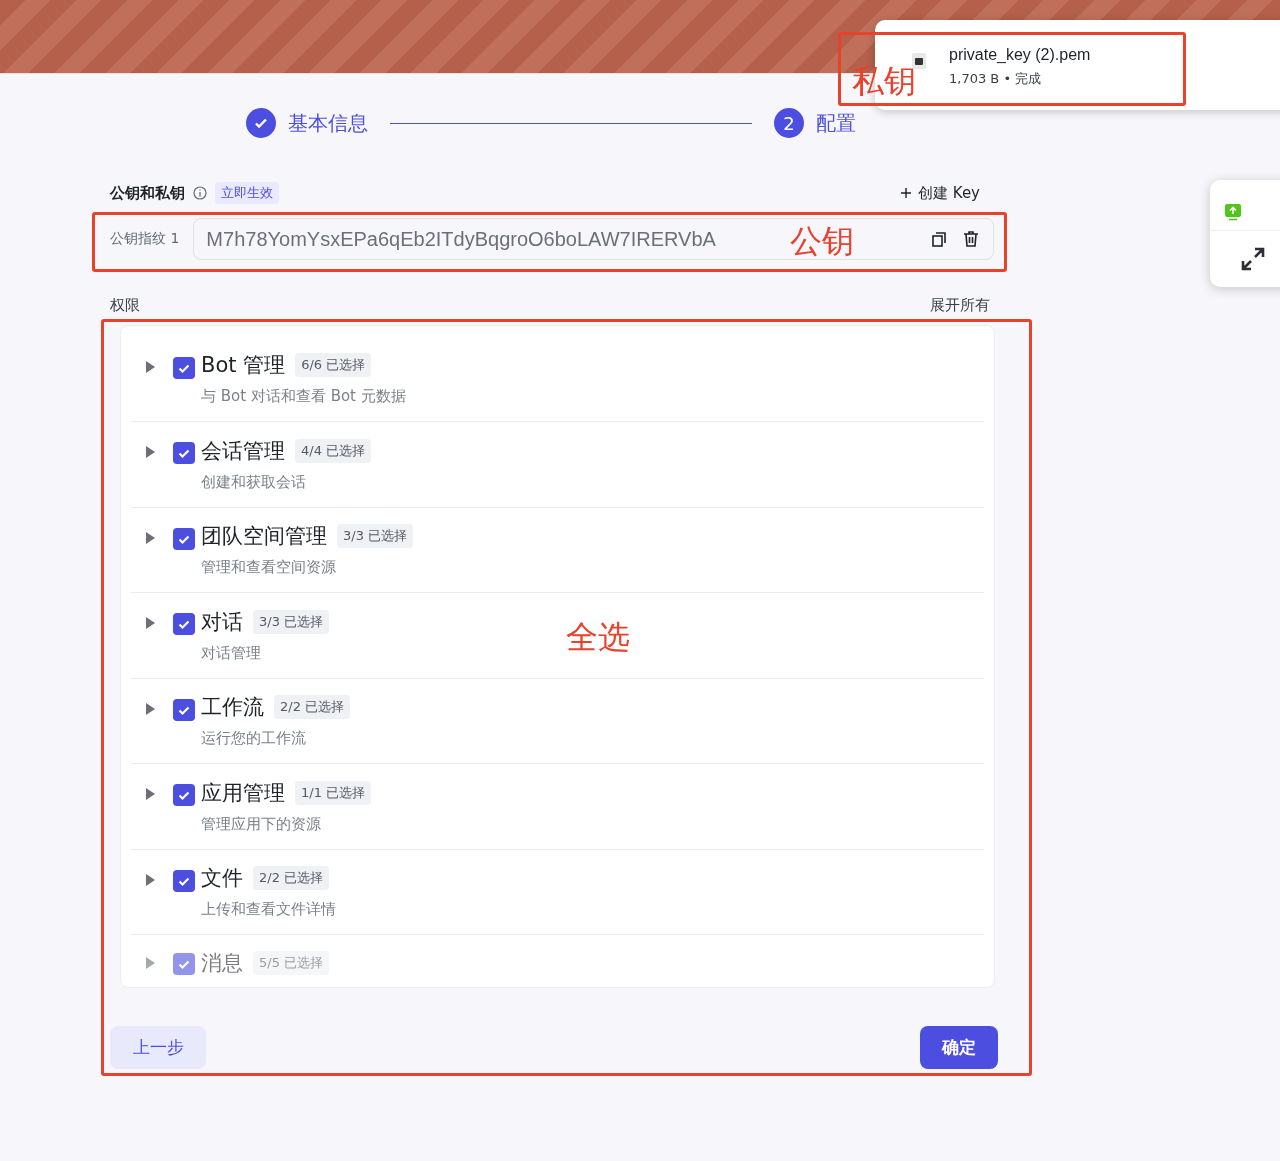 The width and height of the screenshot is (1280, 1161). What do you see at coordinates (971, 239) in the screenshot?
I see `trash-icon` at bounding box center [971, 239].